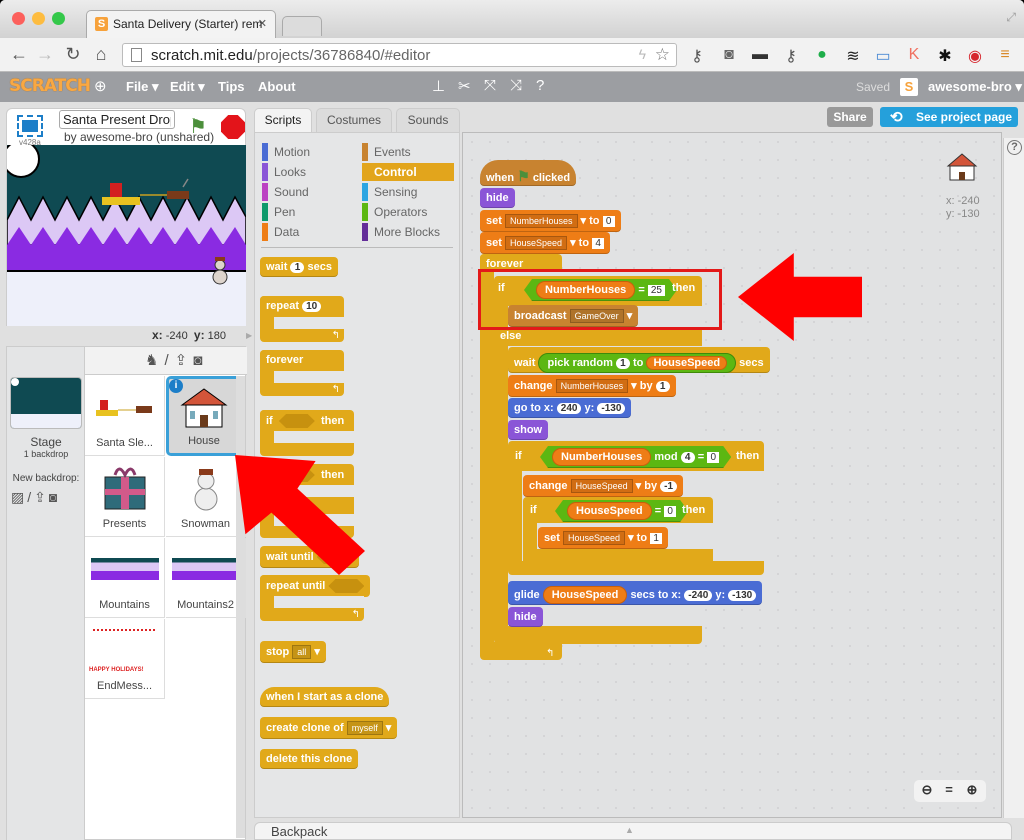  What do you see at coordinates (949, 117) in the screenshot?
I see `see-project-page-button: ⟲ See project page` at bounding box center [949, 117].